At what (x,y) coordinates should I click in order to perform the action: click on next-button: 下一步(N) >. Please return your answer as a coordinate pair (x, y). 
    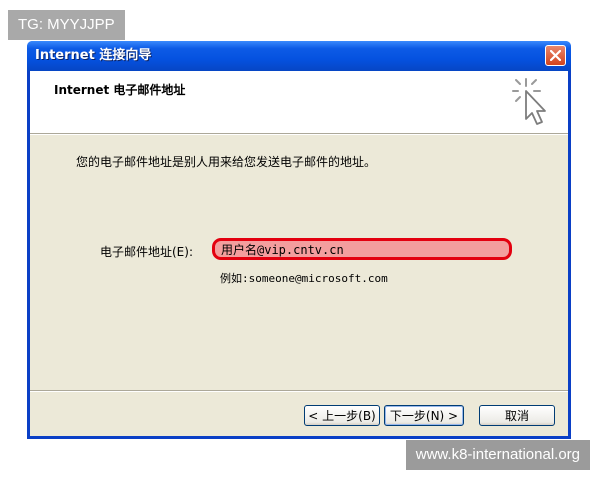
    Looking at the image, I should click on (424, 415).